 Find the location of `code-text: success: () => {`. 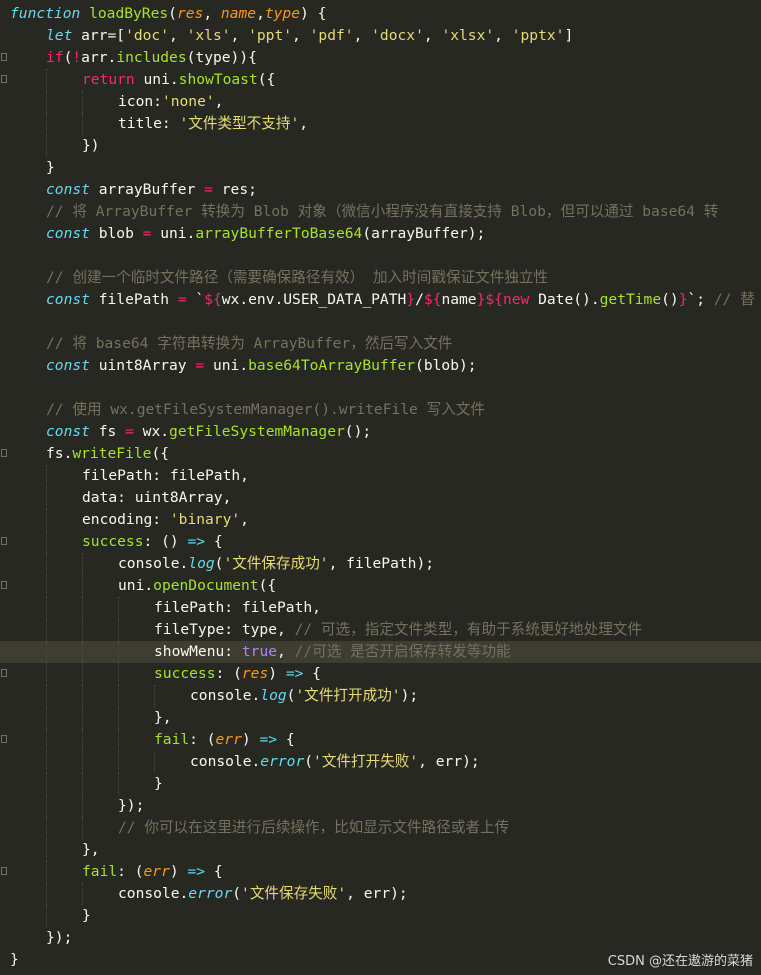

code-text: success: () => { is located at coordinates (152, 542).